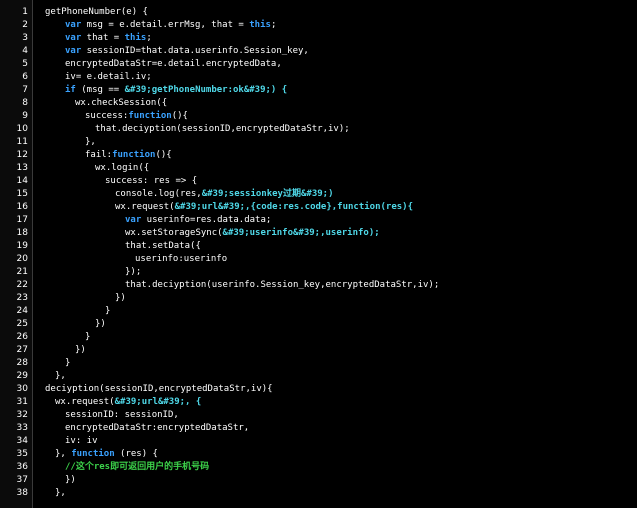 The width and height of the screenshot is (637, 508). Describe the element at coordinates (318, 181) in the screenshot. I see `code-line: 14 success: res => {` at that location.